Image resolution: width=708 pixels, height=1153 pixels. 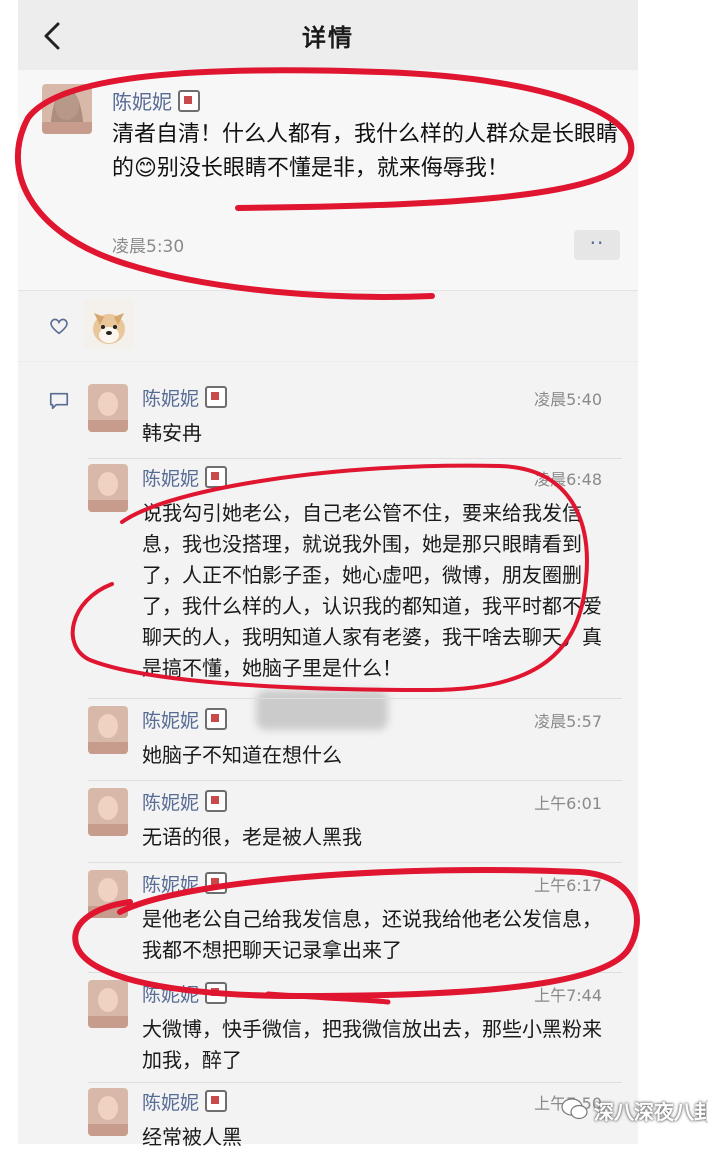 I want to click on right-margin, so click(x=673, y=572).